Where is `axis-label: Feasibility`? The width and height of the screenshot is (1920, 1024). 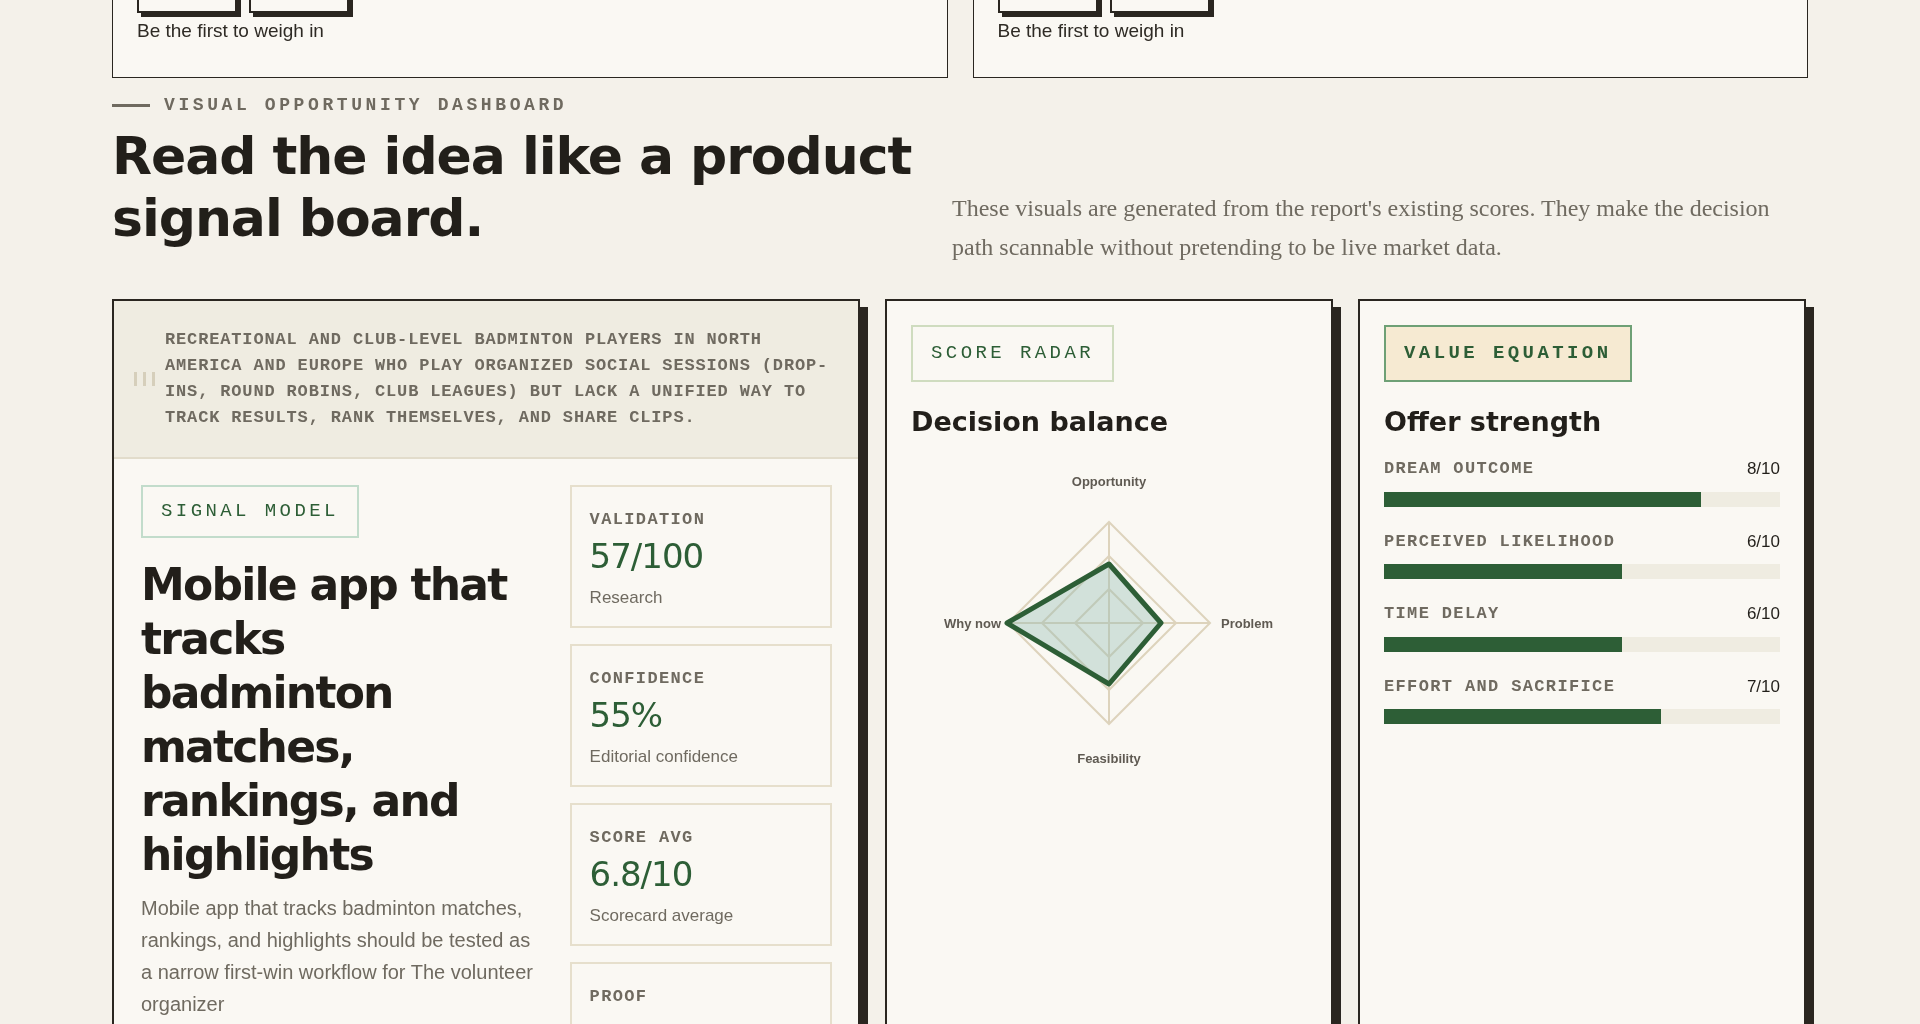 axis-label: Feasibility is located at coordinates (1109, 758).